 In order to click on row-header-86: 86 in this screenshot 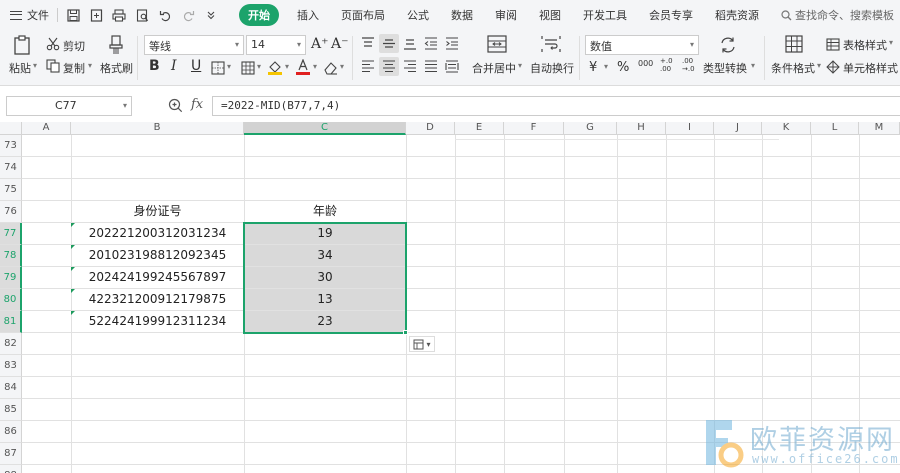, I will do `click(11, 432)`.